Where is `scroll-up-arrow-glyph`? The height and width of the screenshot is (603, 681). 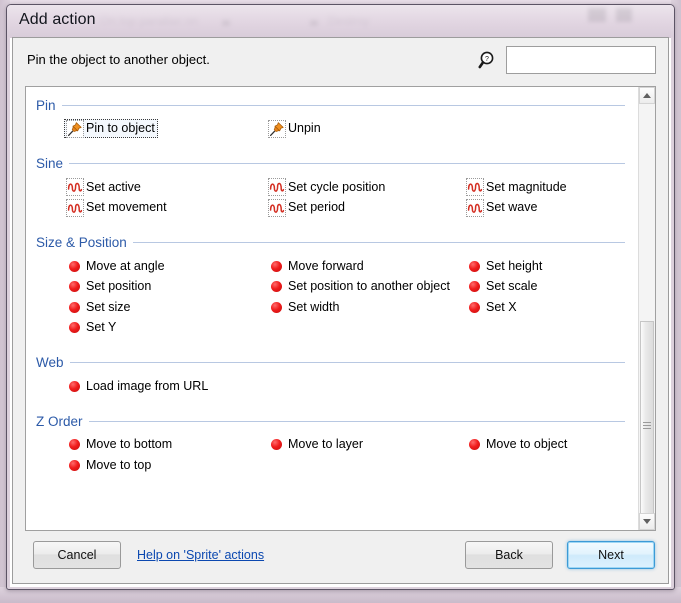
scroll-up-arrow-glyph is located at coordinates (647, 95).